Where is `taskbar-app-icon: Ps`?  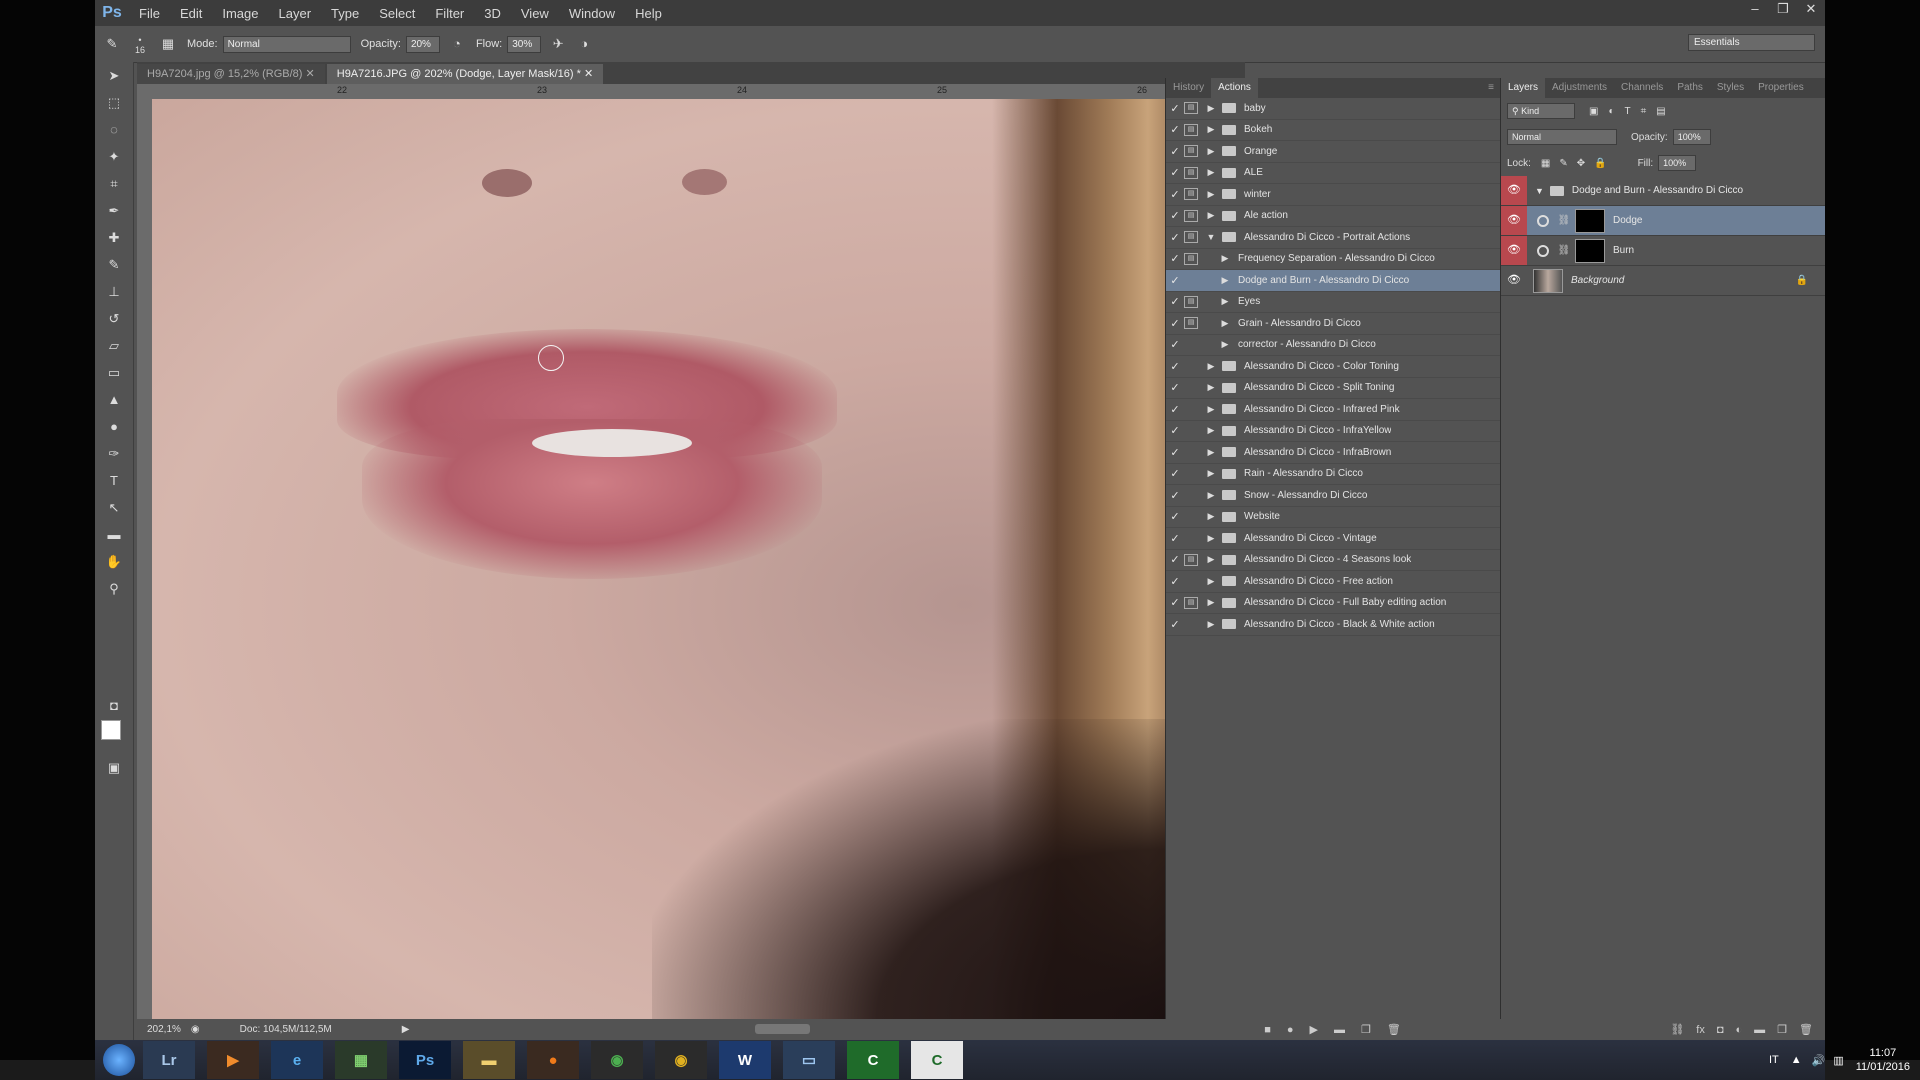
taskbar-app-icon: Ps is located at coordinates (425, 1060).